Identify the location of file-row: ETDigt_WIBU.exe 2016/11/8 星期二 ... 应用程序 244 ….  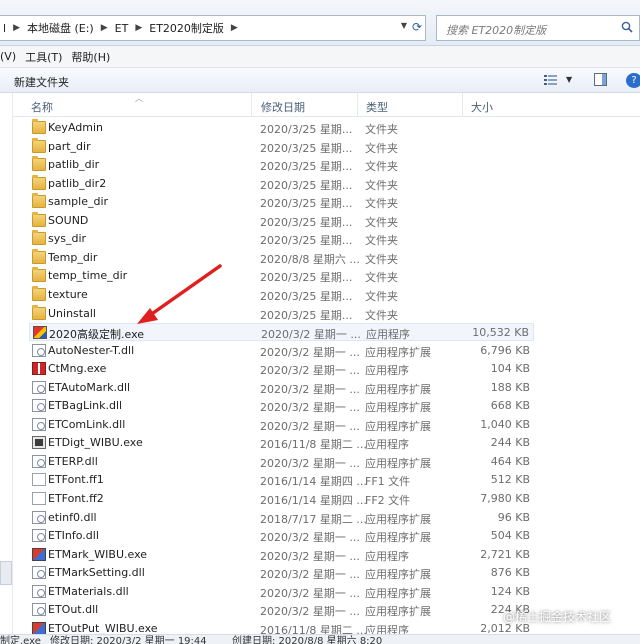
(281, 443).